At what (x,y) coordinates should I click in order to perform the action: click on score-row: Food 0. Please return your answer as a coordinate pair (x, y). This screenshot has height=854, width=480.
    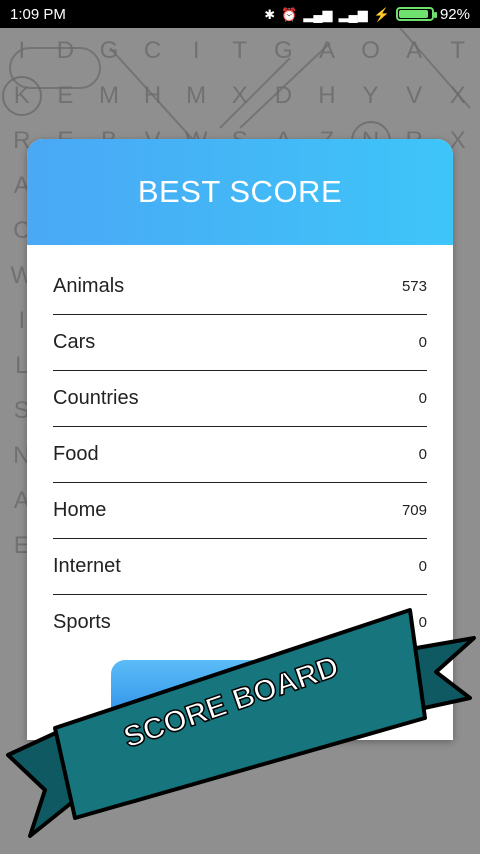
    Looking at the image, I should click on (240, 455).